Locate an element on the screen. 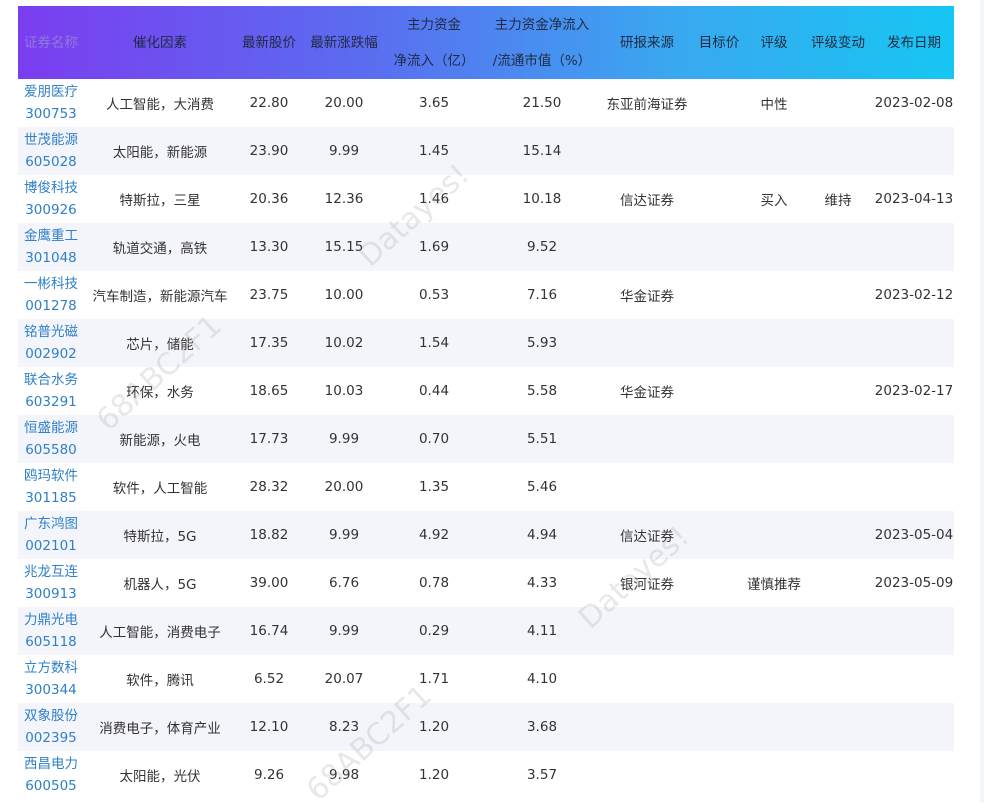 This screenshot has height=808, width=984. security-name-link: 立方数科 is located at coordinates (51, 668).